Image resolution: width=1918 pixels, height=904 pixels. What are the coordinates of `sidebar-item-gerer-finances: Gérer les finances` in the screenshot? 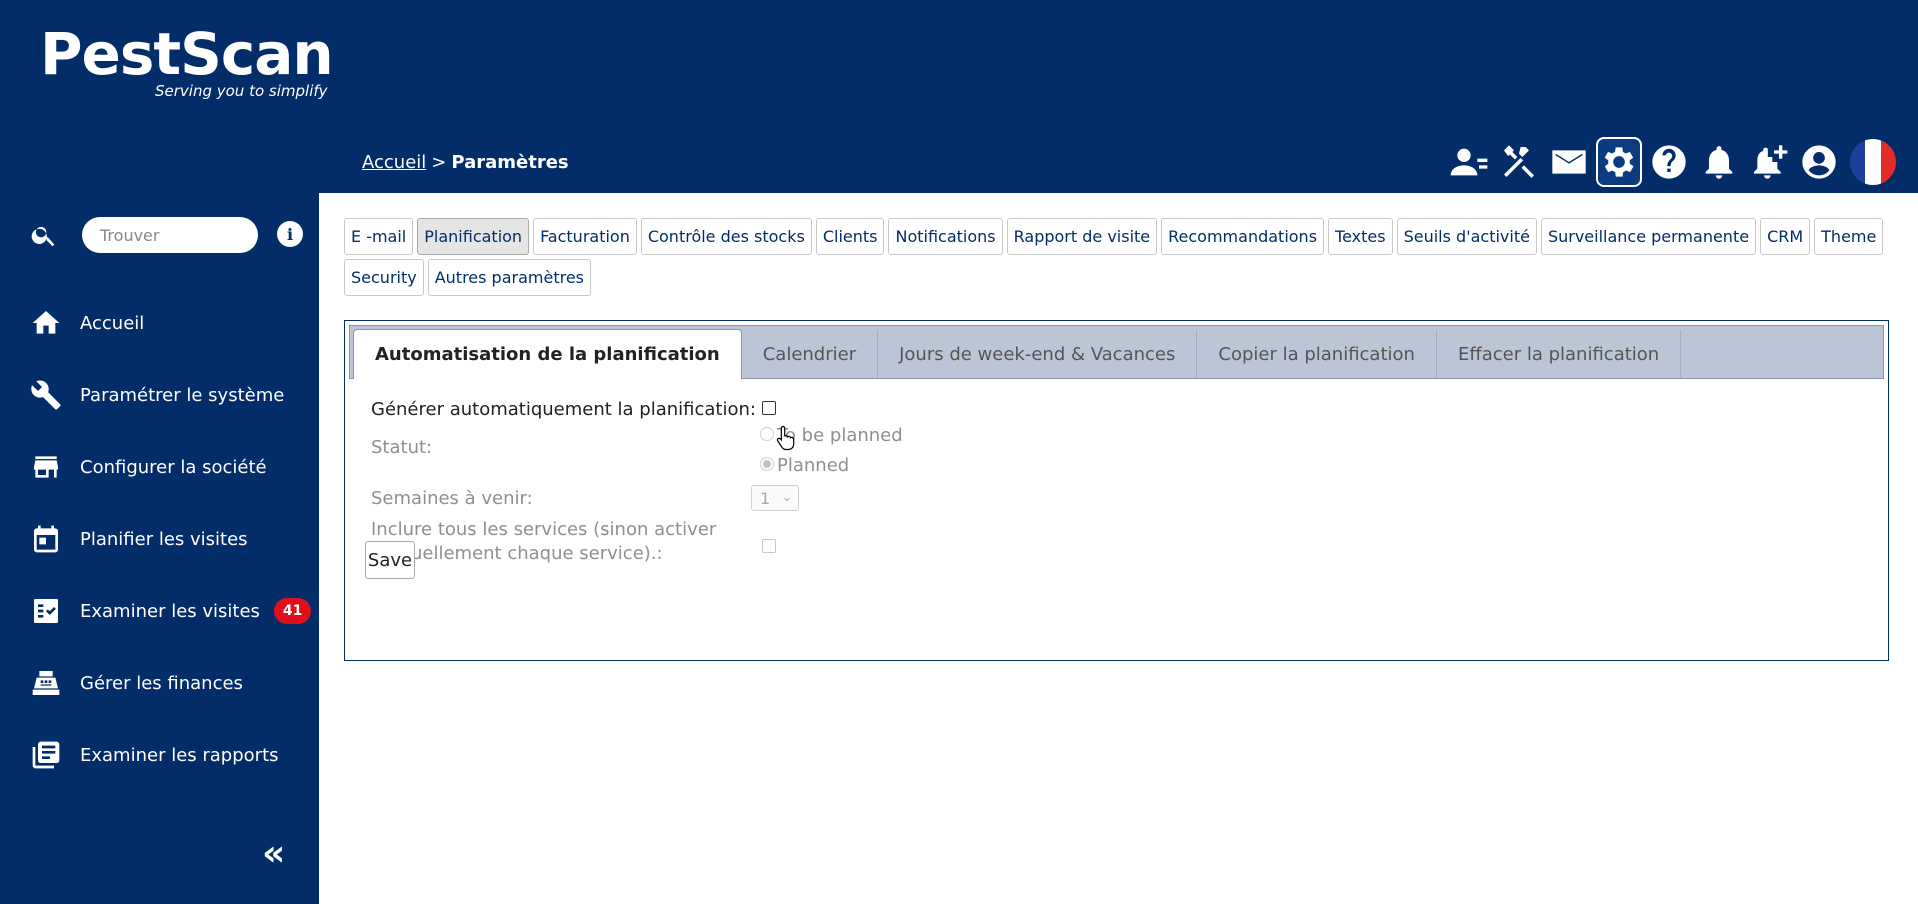 It's located at (159, 683).